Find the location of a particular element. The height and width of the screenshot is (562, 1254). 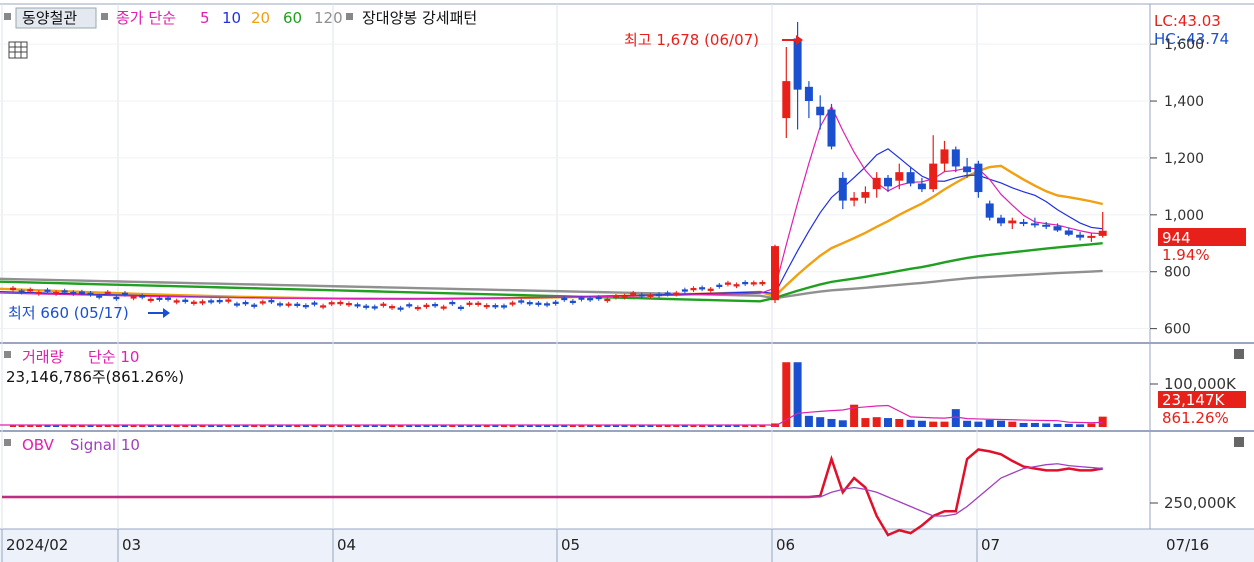

table-icon is located at coordinates (18, 50).